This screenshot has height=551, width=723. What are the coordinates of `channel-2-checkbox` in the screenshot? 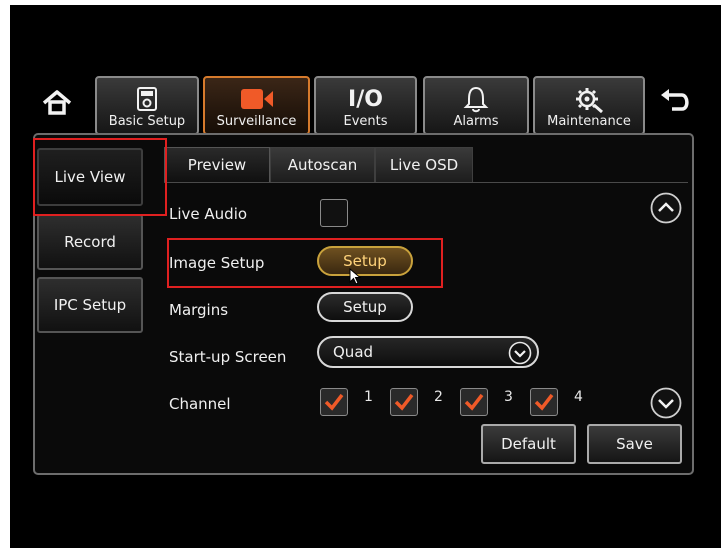 It's located at (404, 402).